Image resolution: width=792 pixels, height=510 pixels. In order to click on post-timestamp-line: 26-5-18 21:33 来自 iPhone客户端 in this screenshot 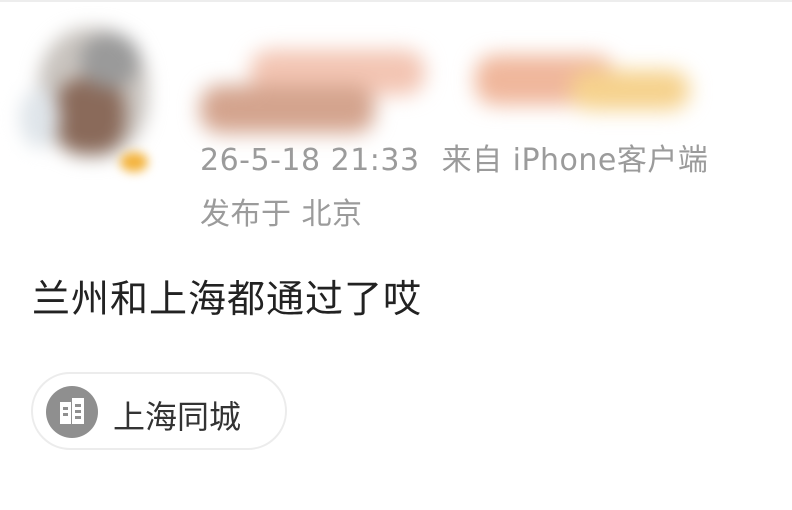, I will do `click(454, 157)`.